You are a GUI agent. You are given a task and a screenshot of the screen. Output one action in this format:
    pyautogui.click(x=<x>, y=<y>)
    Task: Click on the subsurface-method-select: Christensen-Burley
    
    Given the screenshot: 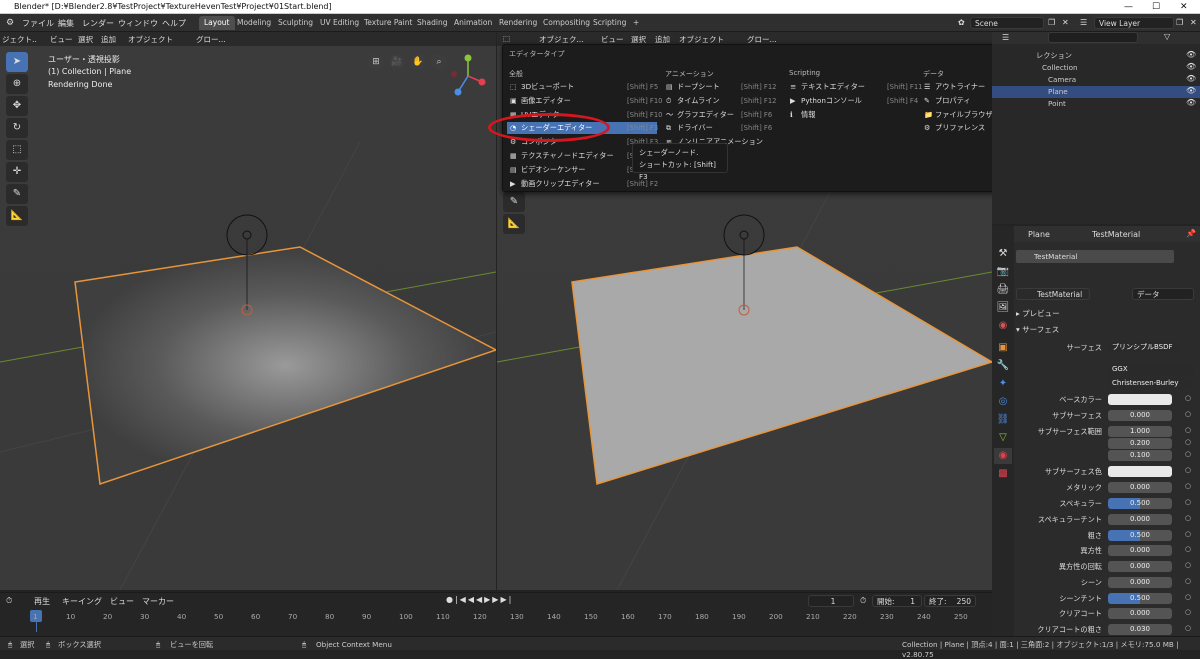 What is the action you would take?
    pyautogui.click(x=1151, y=383)
    